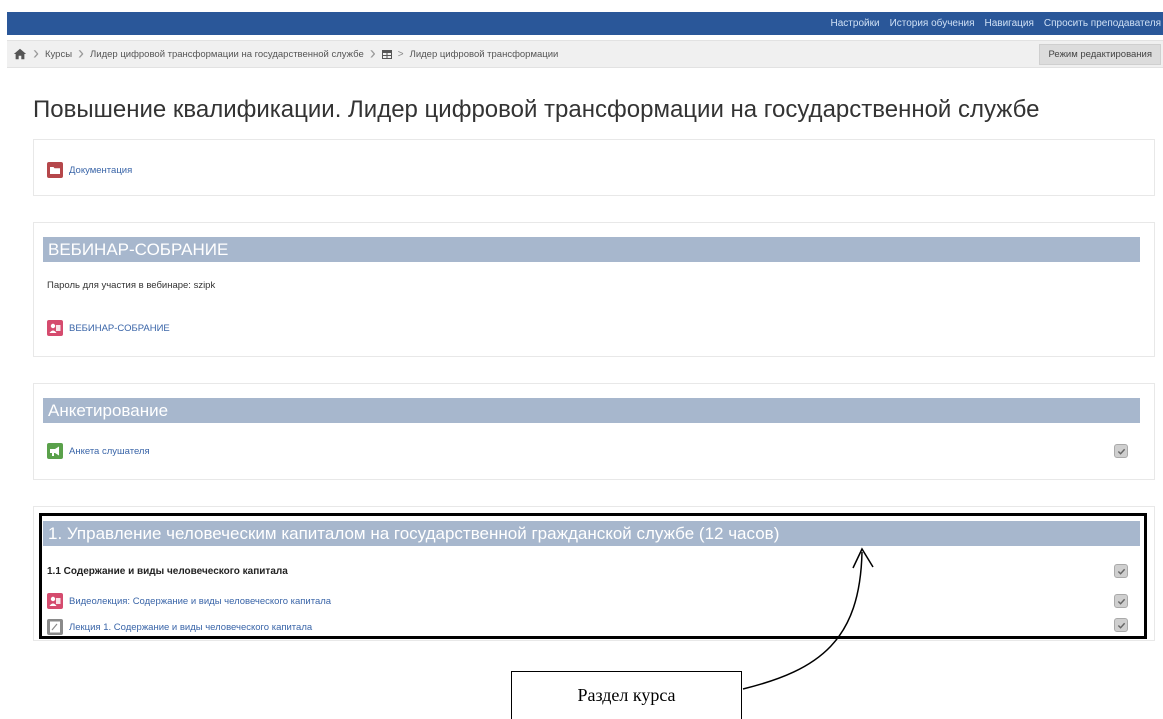  I want to click on activity-survey: Анкета слушателя, so click(98, 451).